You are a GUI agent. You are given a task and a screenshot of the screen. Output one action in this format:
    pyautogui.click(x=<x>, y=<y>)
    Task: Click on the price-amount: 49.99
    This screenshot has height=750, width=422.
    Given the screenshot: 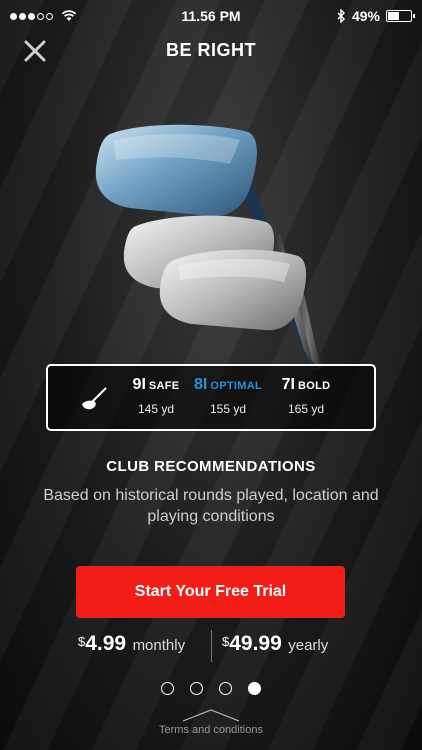 What is the action you would take?
    pyautogui.click(x=255, y=643)
    